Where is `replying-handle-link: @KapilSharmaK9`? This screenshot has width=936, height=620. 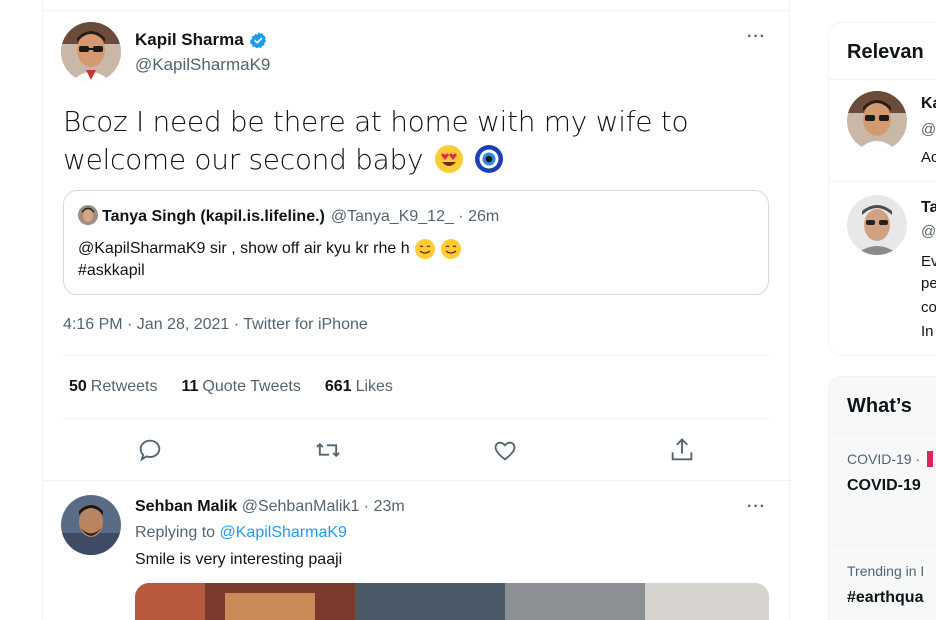 replying-handle-link: @KapilSharmaK9 is located at coordinates (283, 532).